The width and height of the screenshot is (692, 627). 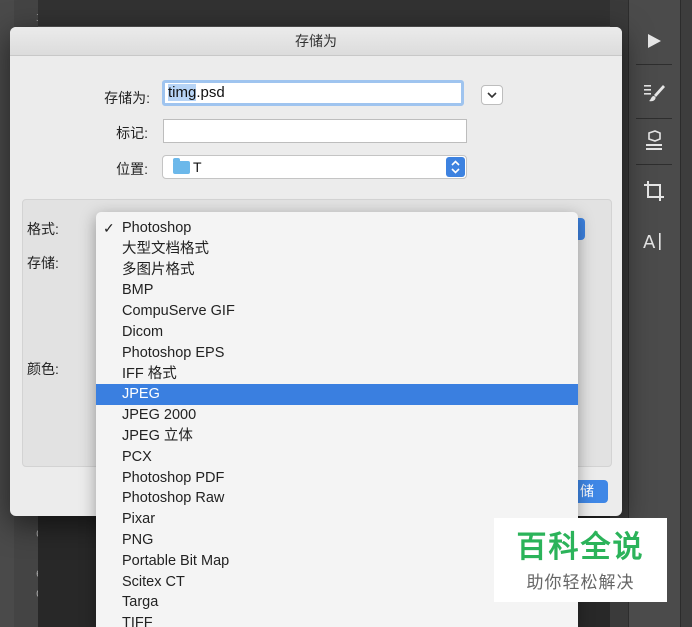 What do you see at coordinates (181, 166) in the screenshot?
I see `folder-icon` at bounding box center [181, 166].